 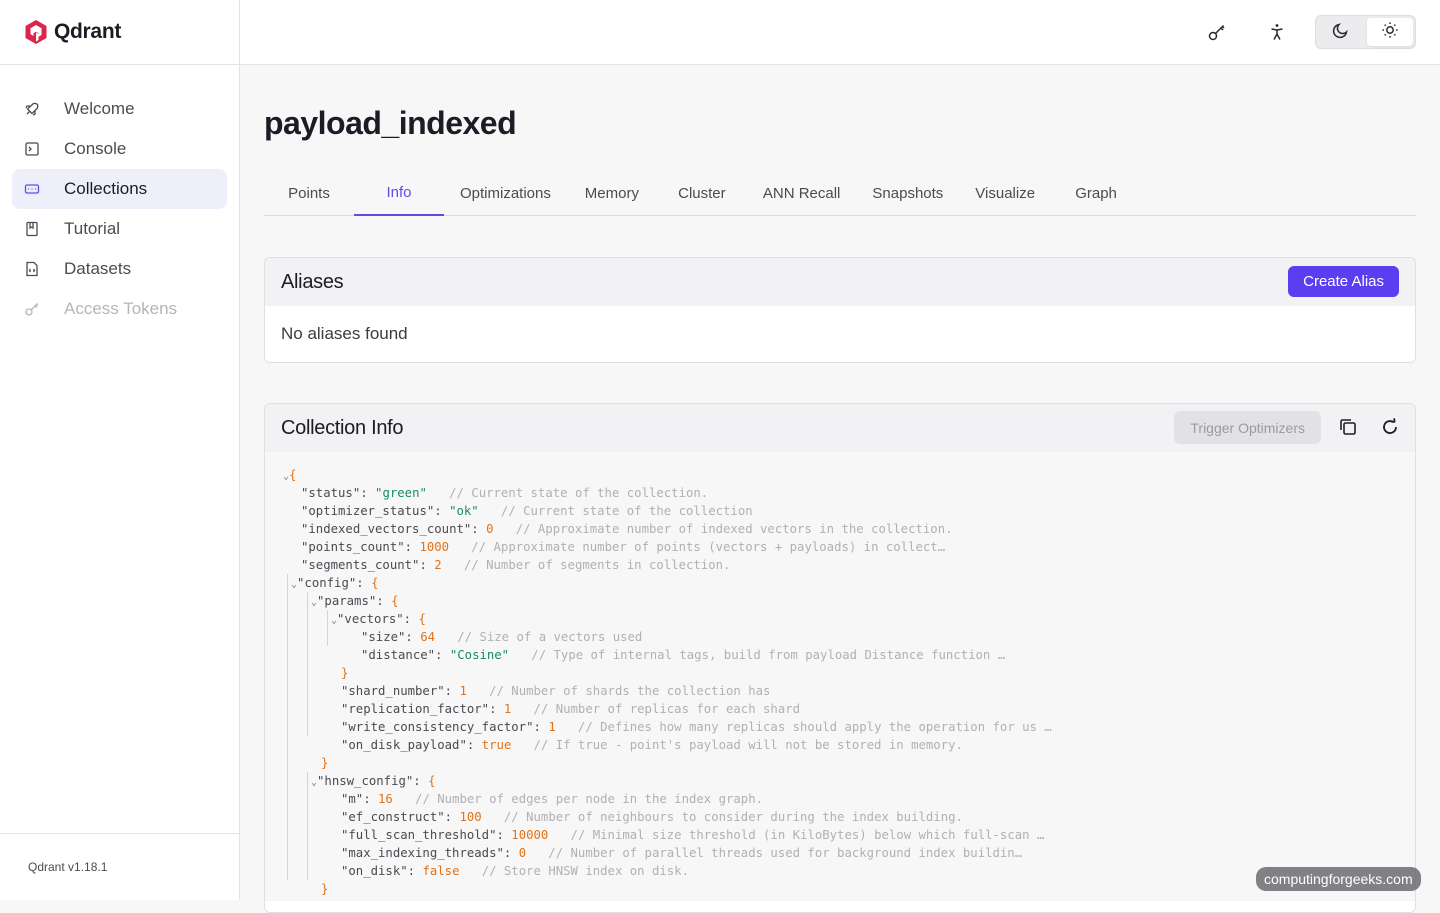 What do you see at coordinates (347, 601) in the screenshot?
I see `json-token: "params"` at bounding box center [347, 601].